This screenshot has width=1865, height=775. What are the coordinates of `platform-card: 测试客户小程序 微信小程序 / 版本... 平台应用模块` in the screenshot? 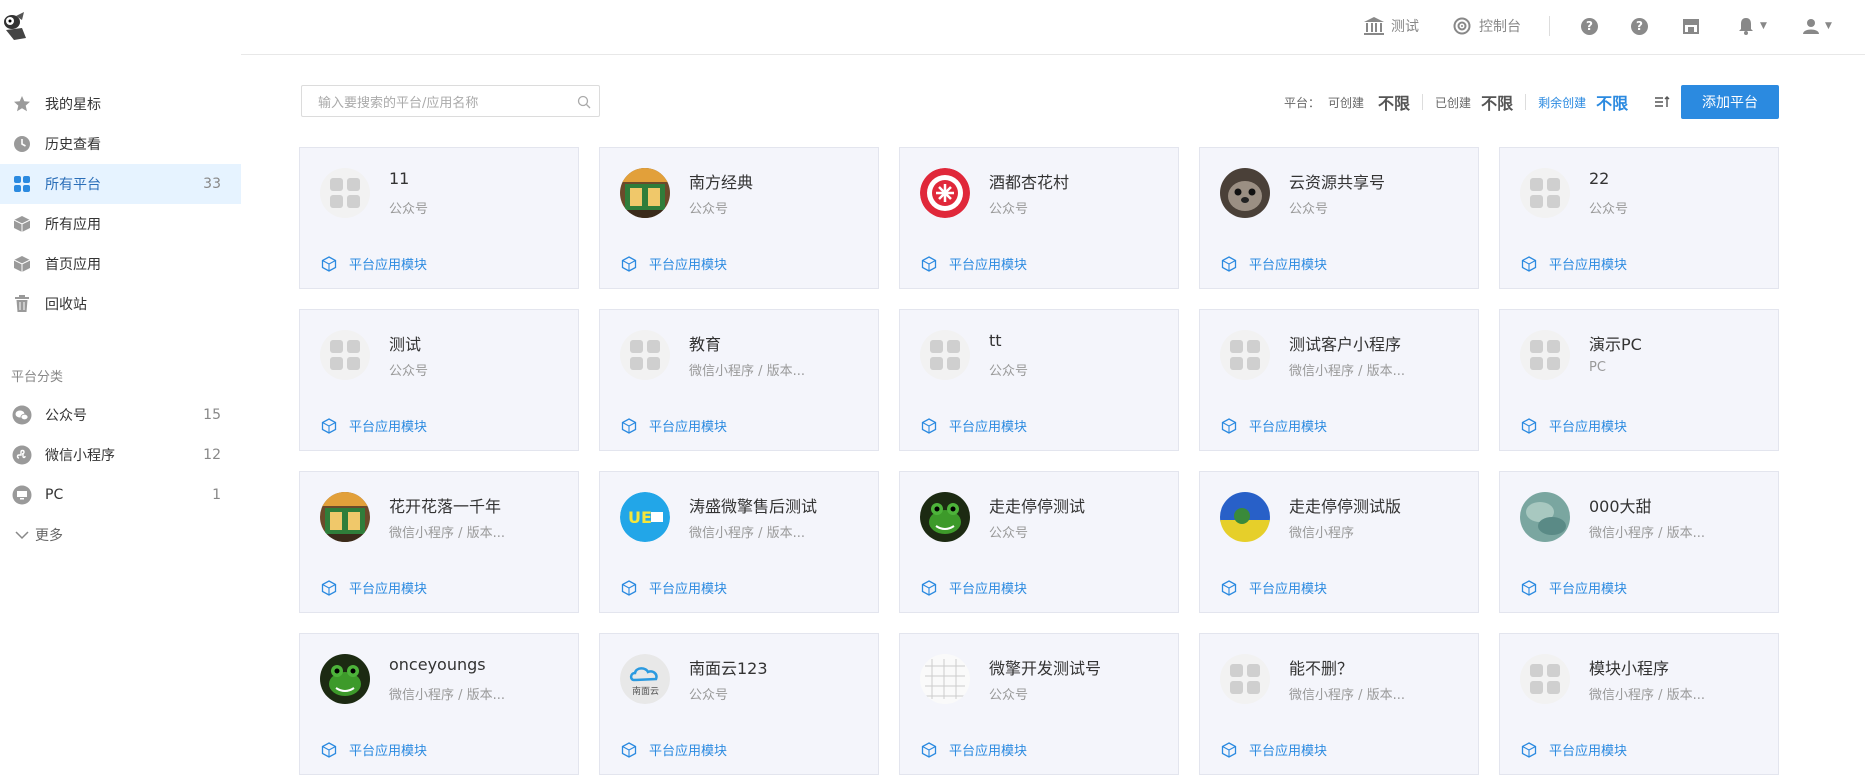 It's located at (1339, 380).